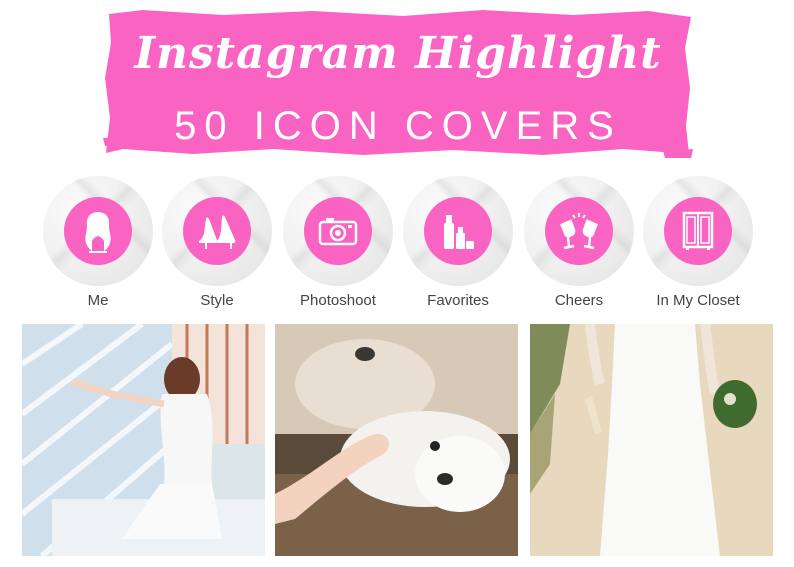 This screenshot has width=794, height=567. I want to click on bride-on-beach-illustration, so click(651, 440).